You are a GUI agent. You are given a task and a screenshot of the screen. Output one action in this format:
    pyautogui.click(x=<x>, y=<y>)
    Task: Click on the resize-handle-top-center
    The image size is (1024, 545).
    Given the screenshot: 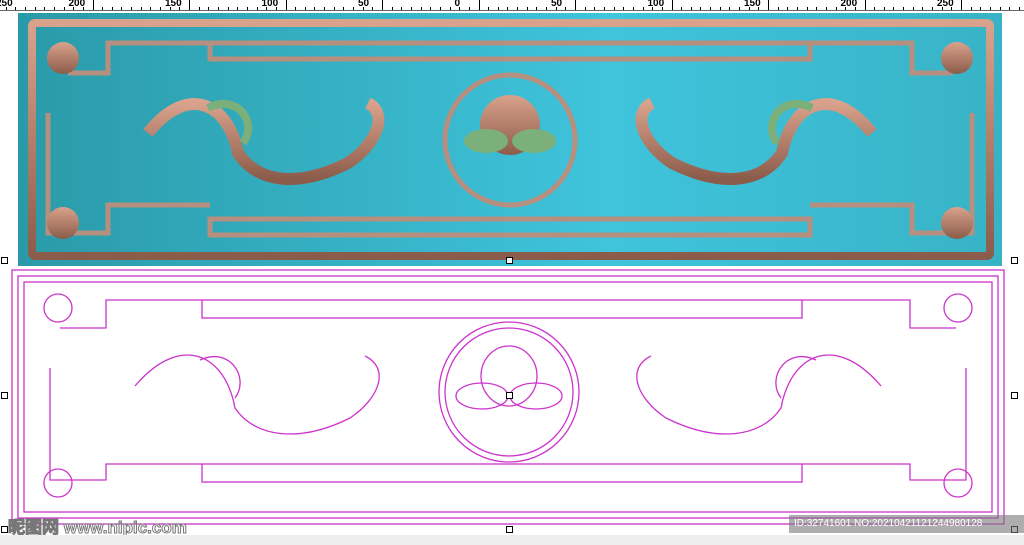 What is the action you would take?
    pyautogui.click(x=509, y=260)
    